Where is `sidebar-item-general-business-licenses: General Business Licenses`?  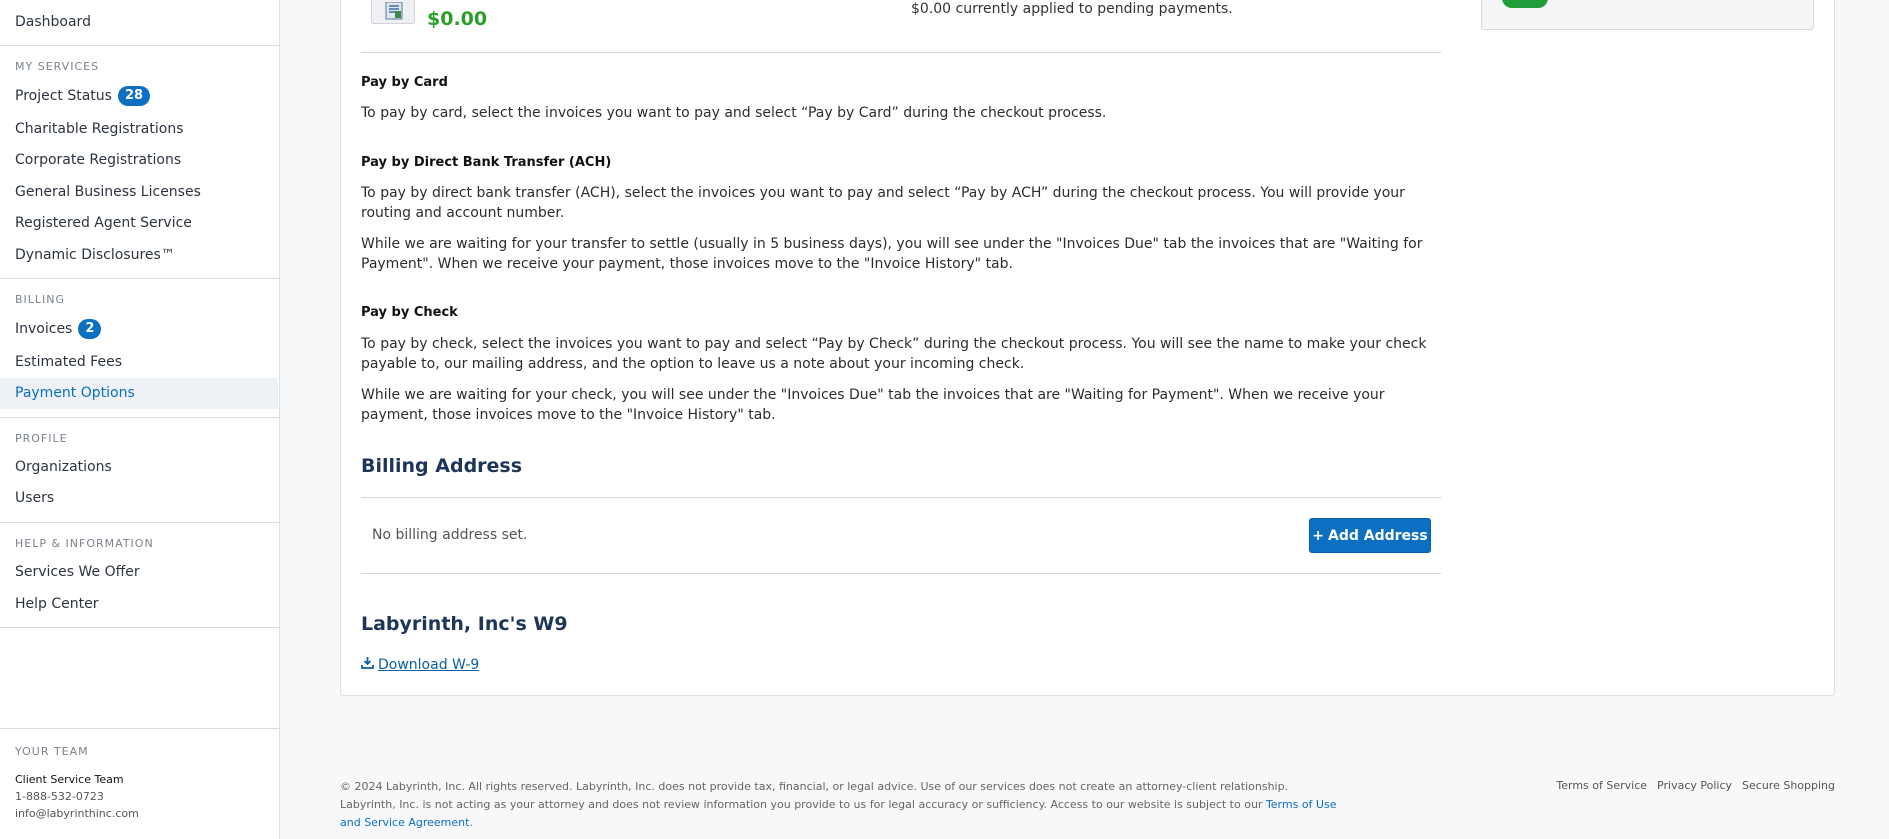
sidebar-item-general-business-licenses: General Business Licenses is located at coordinates (108, 192).